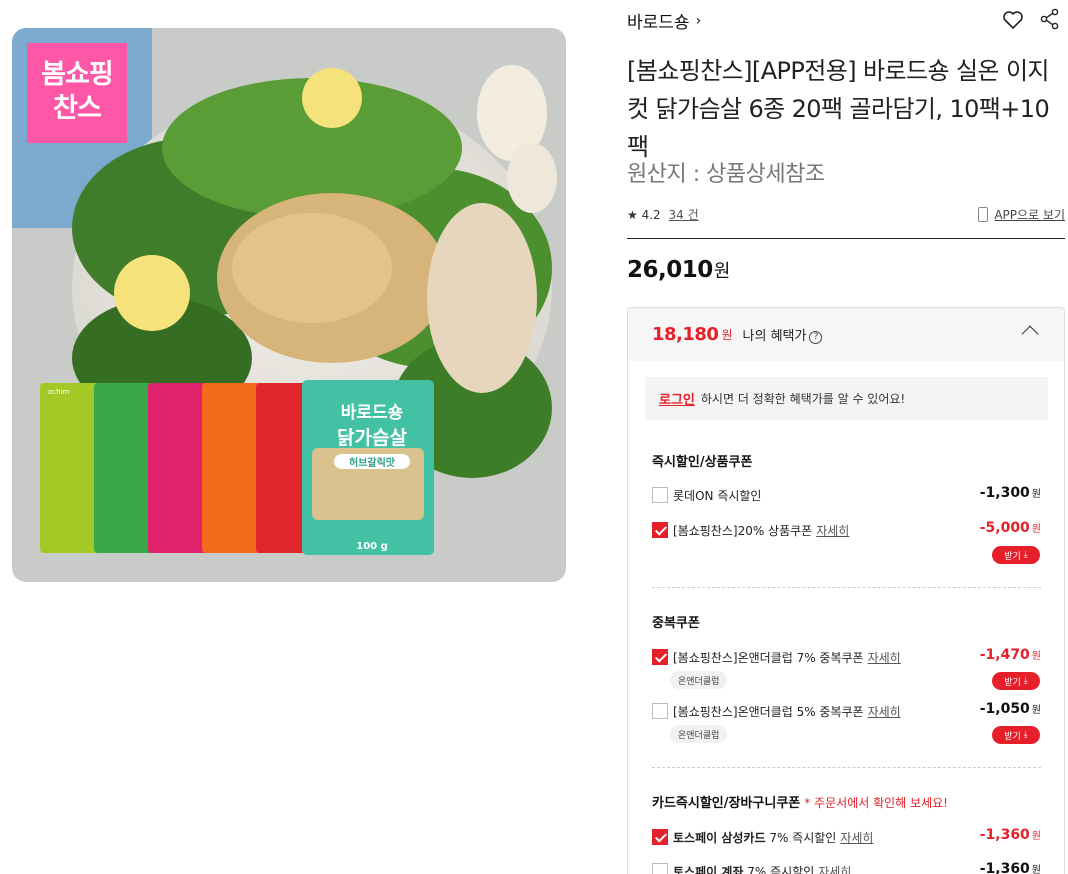  I want to click on coupon-amount: -1,360 원, so click(1010, 867).